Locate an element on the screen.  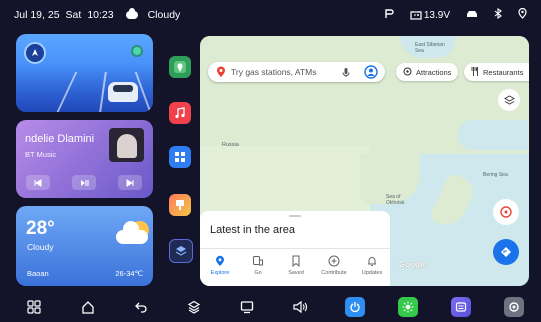
home-icon is located at coordinates (88, 307).